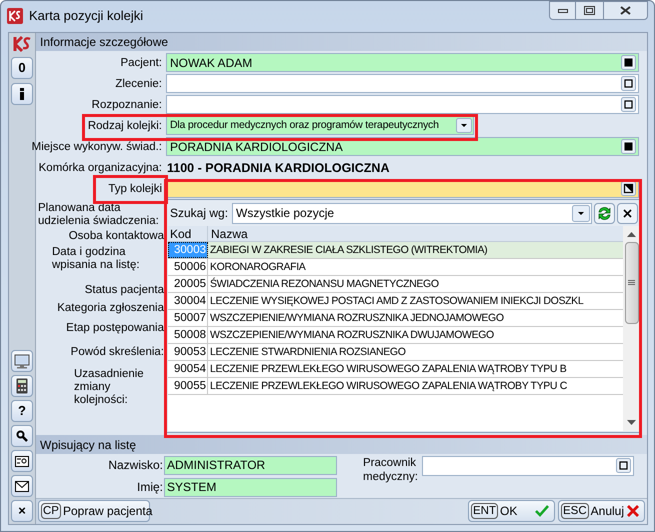 The image size is (655, 532). I want to click on table-row: 90055 LECZENIE PRZEWLEKŁEGO WIRUSOWEGO ZAPALENIA WĄTROBY TYPU C, so click(395, 387).